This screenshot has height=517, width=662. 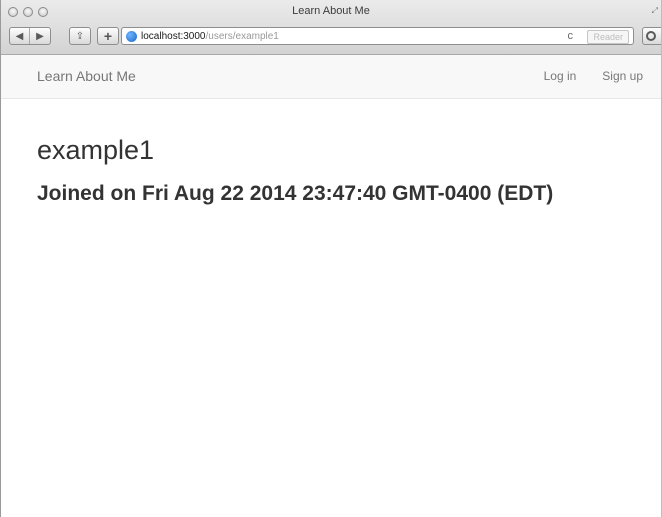 I want to click on new-tab-button: +, so click(x=108, y=36).